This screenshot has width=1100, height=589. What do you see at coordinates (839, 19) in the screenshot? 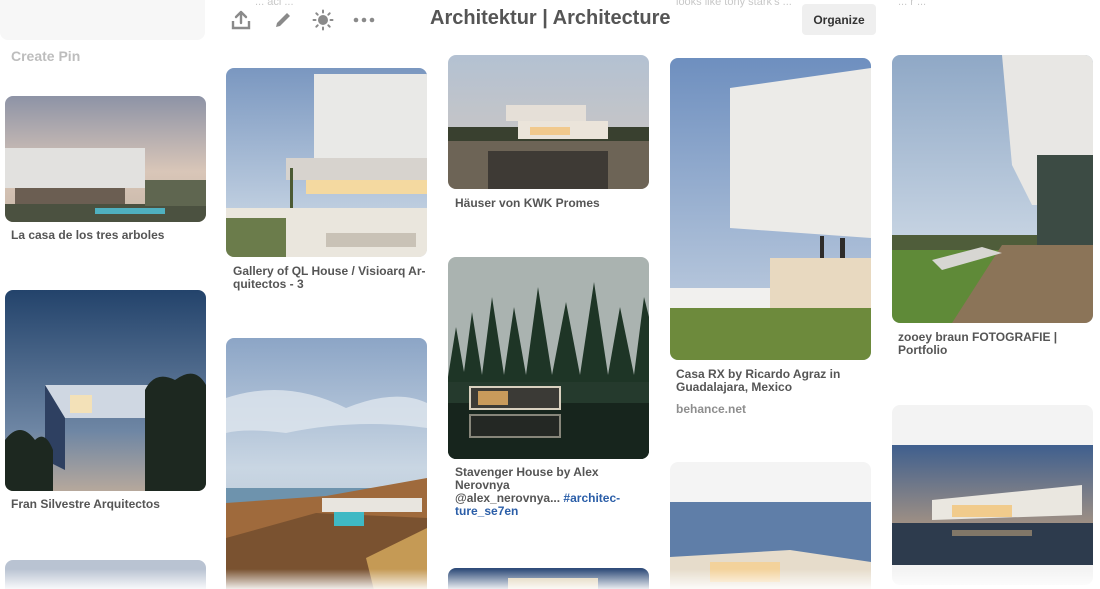
I see `organize-button: Organize` at bounding box center [839, 19].